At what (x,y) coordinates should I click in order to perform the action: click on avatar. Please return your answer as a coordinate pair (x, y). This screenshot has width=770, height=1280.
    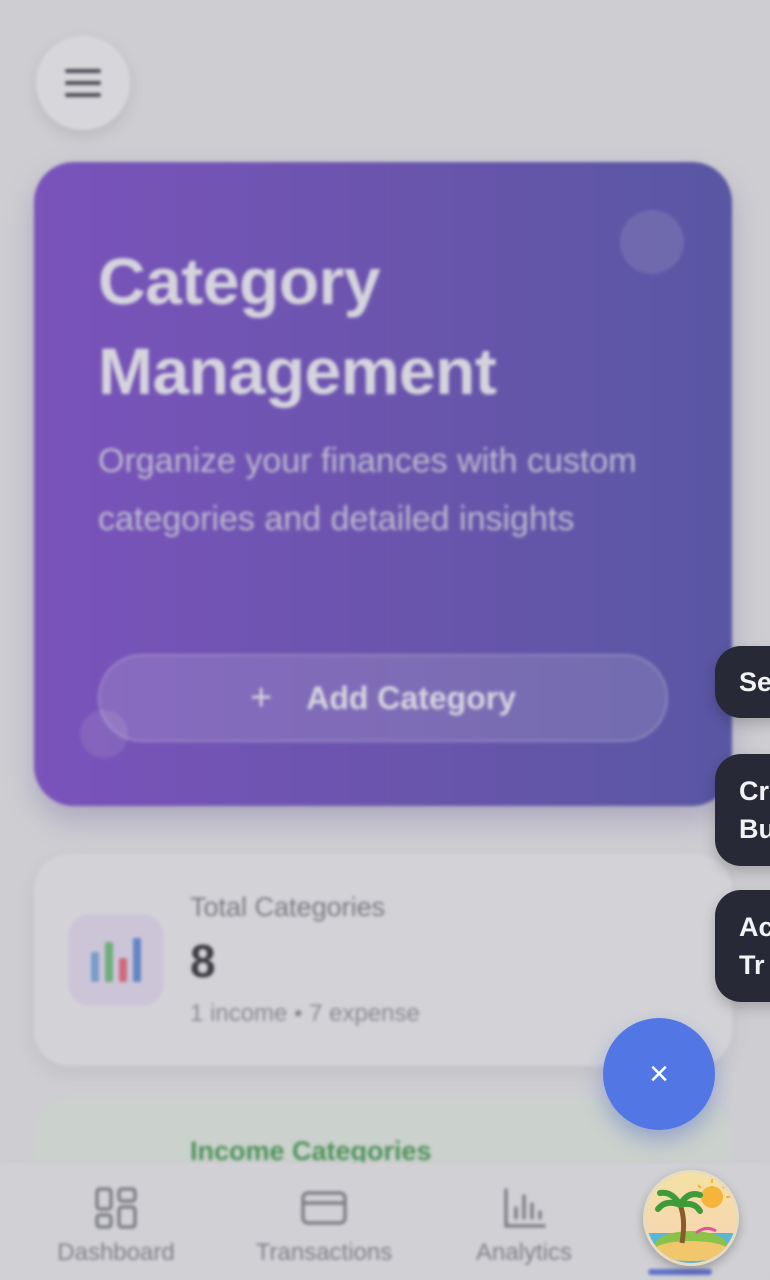
    Looking at the image, I should click on (691, 1218).